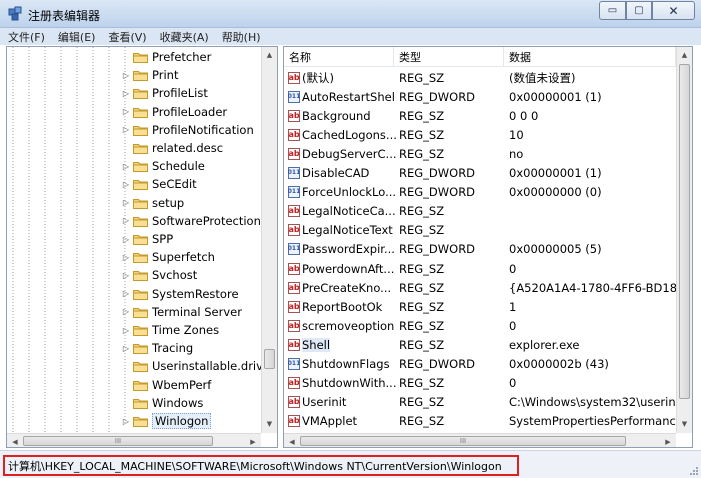 This screenshot has height=478, width=701. I want to click on menu-edit: 编辑(E), so click(77, 37).